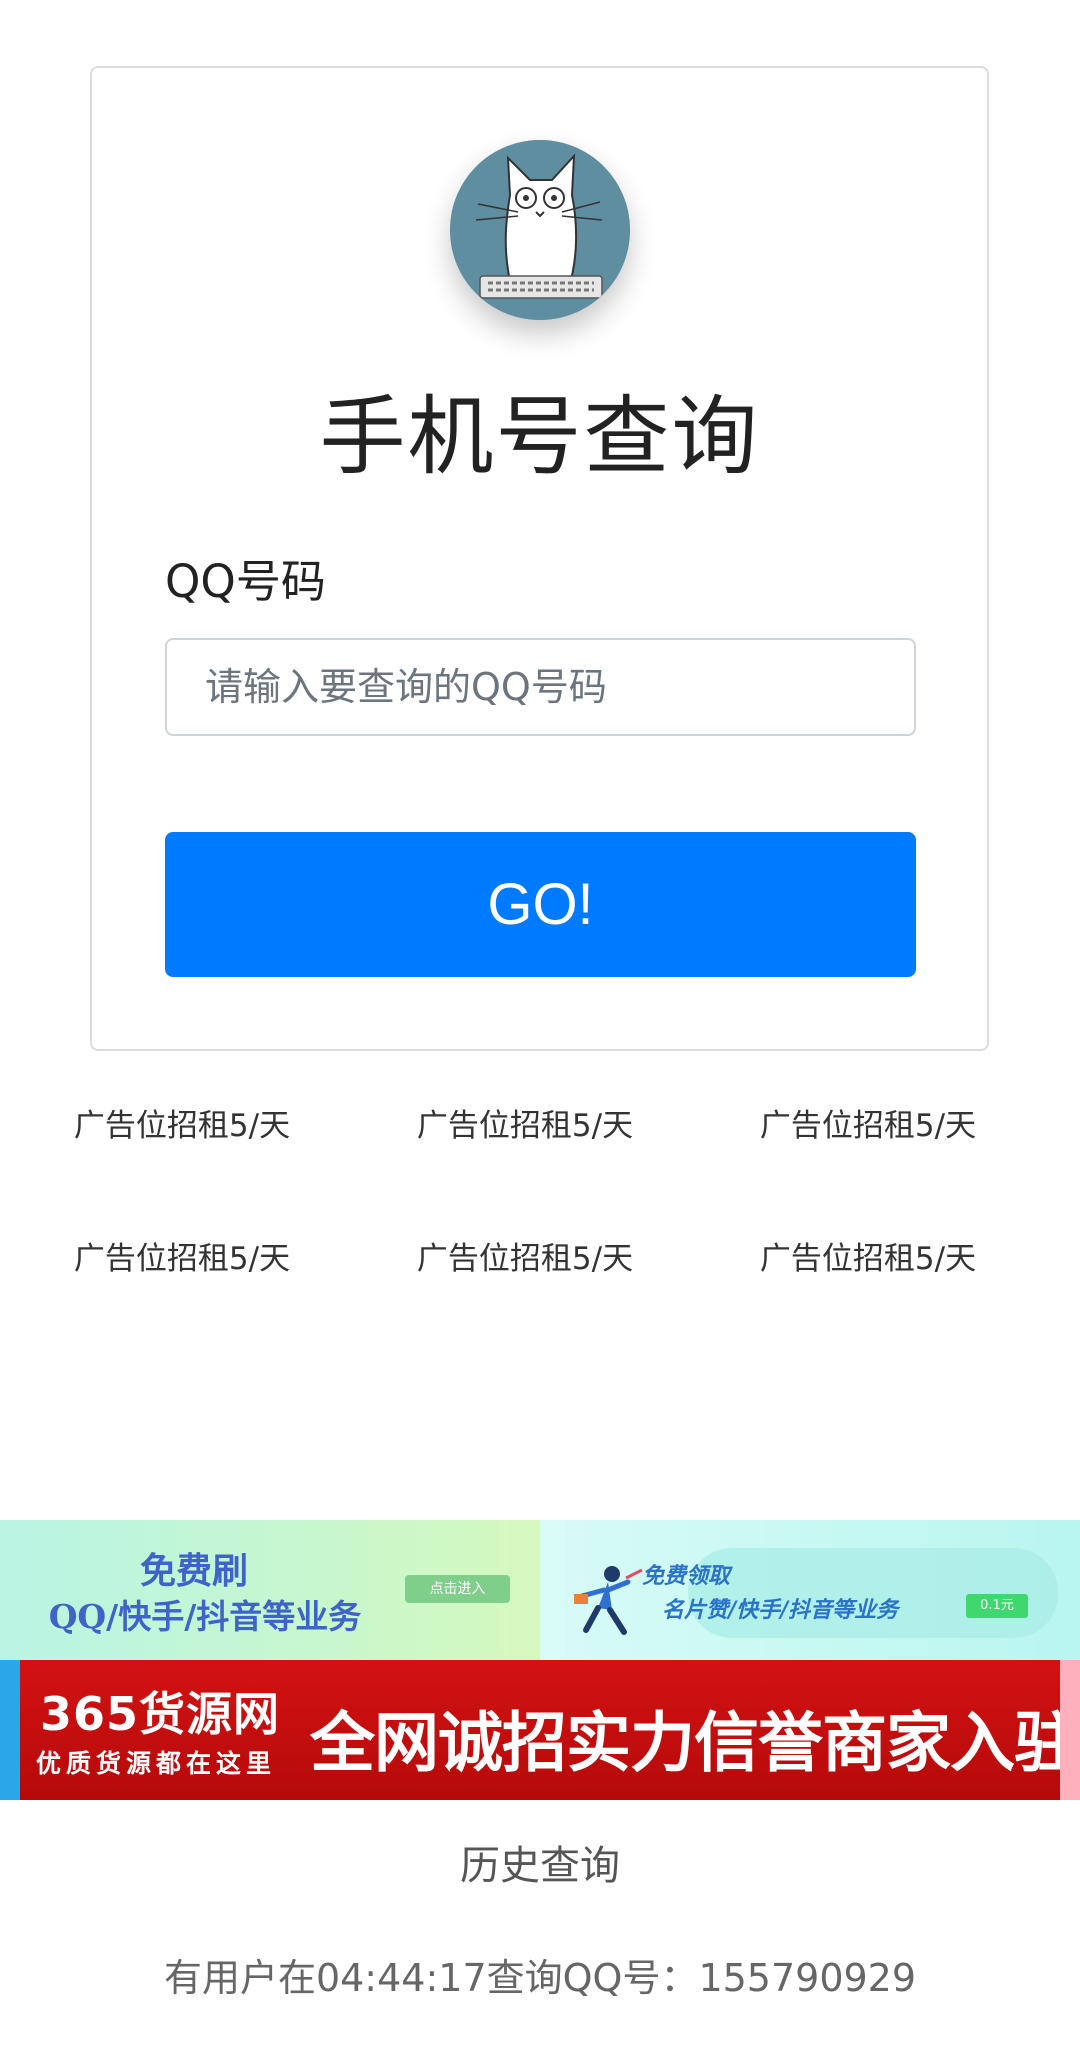 This screenshot has height=2067, width=1080. I want to click on qq-number-input, so click(540, 687).